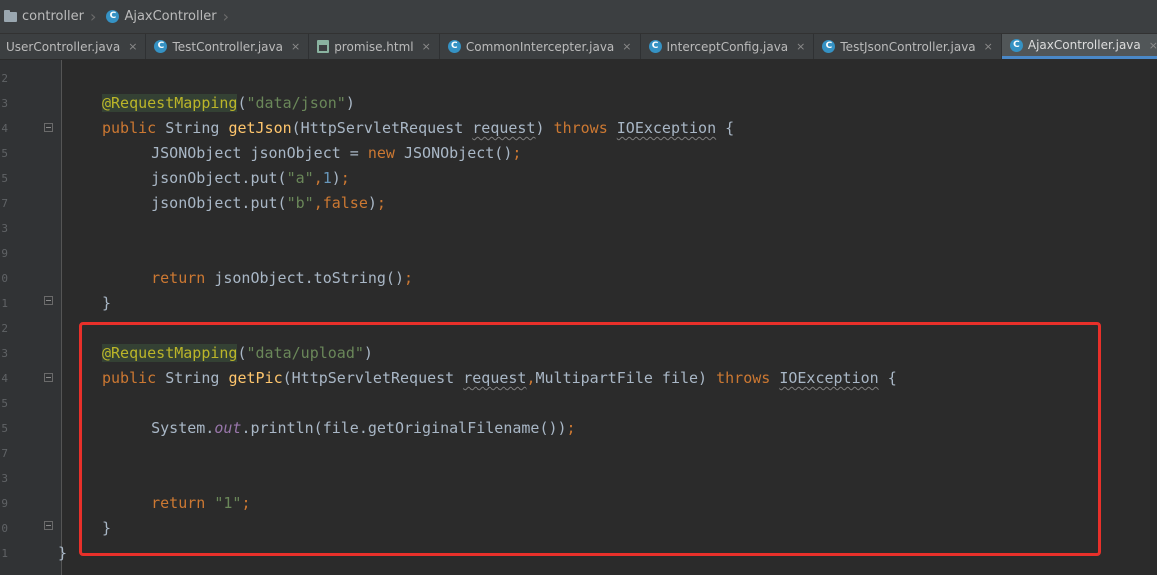 The image size is (1157, 575). I want to click on breadcrumb: controller › C AjaxController ›, so click(578, 17).